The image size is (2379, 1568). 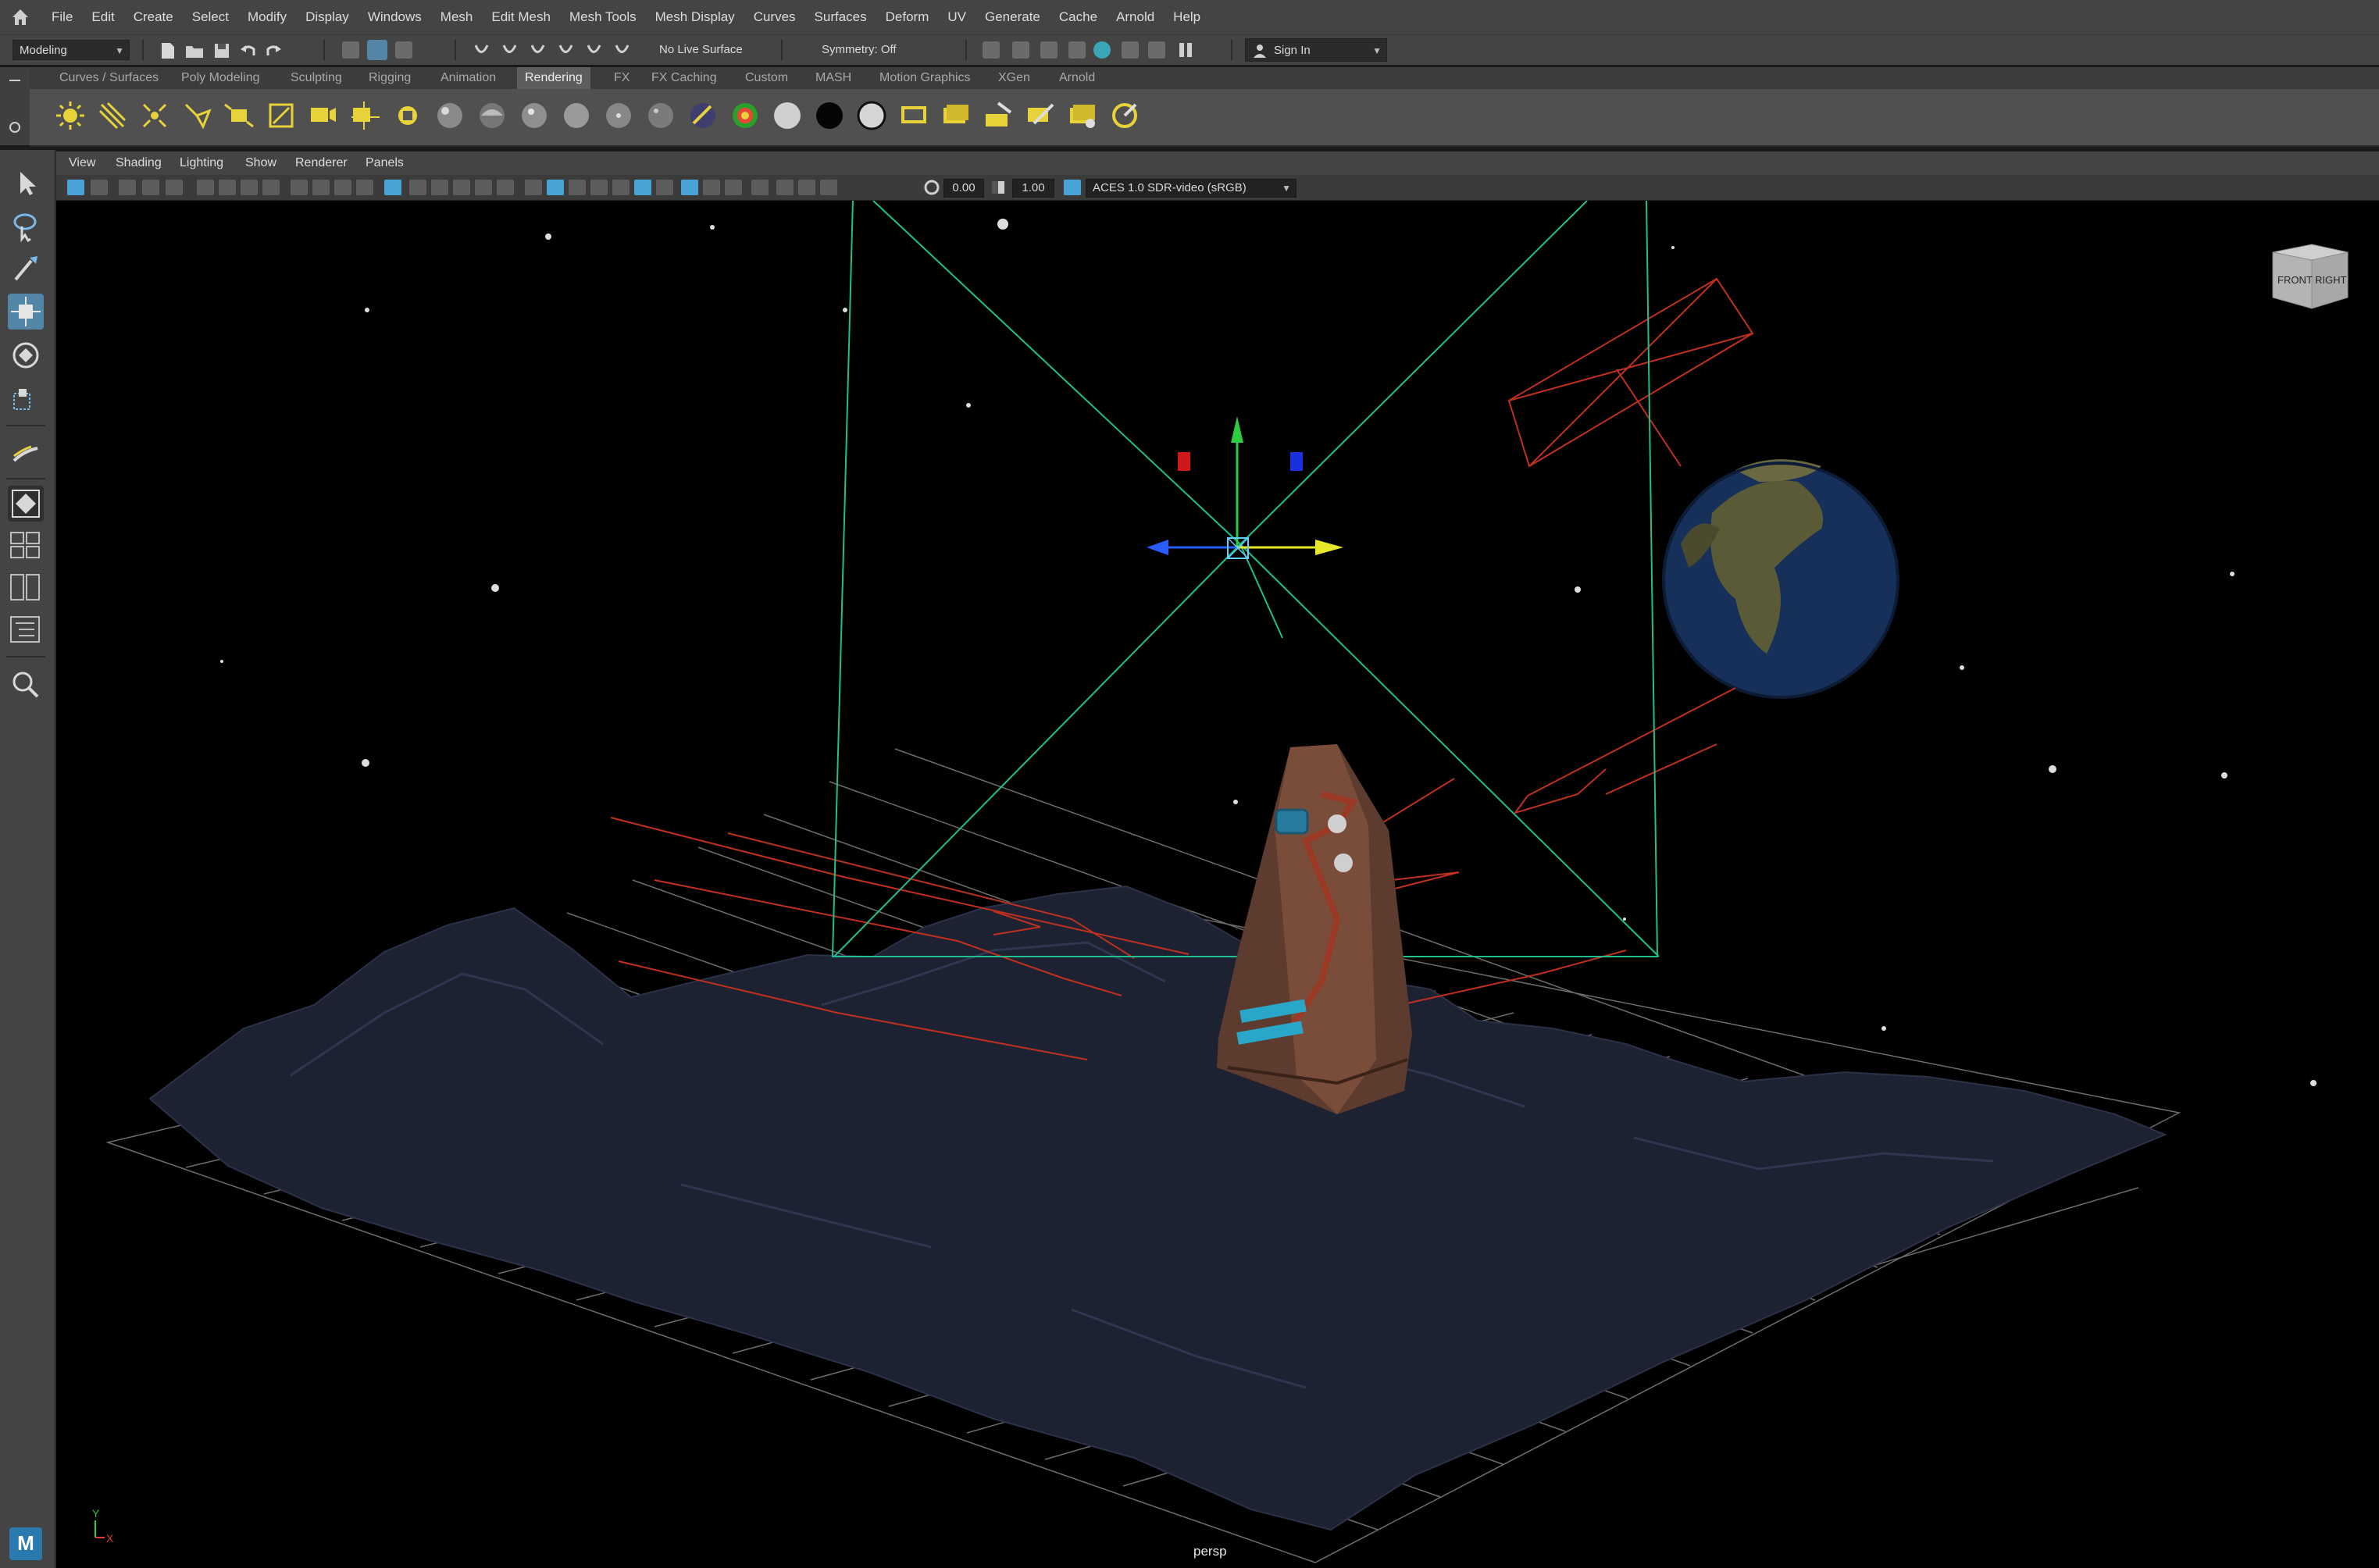 I want to click on panel-menu-lighting: Lighting, so click(x=201, y=163).